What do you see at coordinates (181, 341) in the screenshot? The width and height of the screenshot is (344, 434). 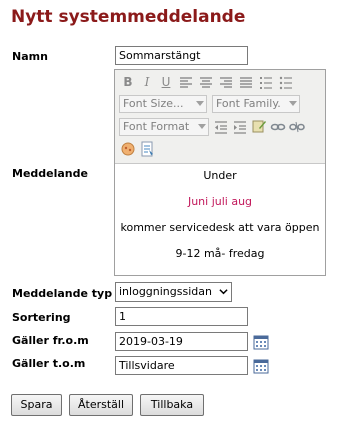 I see `valid-from-input: 2019-03-19` at bounding box center [181, 341].